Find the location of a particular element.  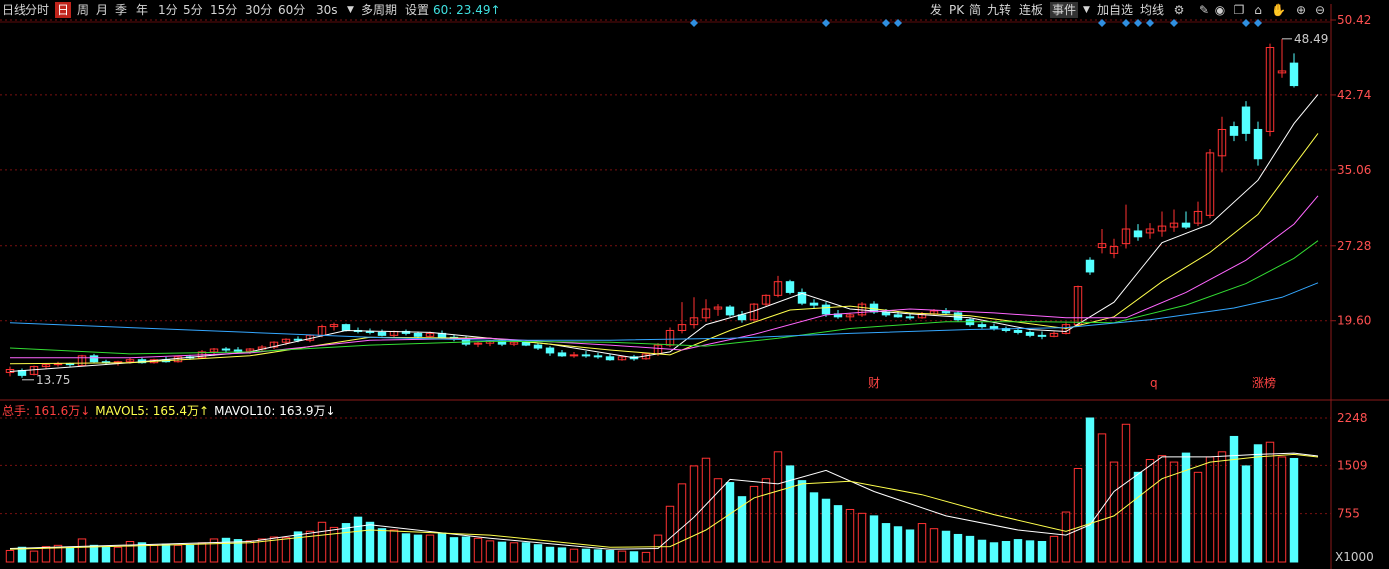

volume-unit-label: X1000 is located at coordinates (1354, 557).